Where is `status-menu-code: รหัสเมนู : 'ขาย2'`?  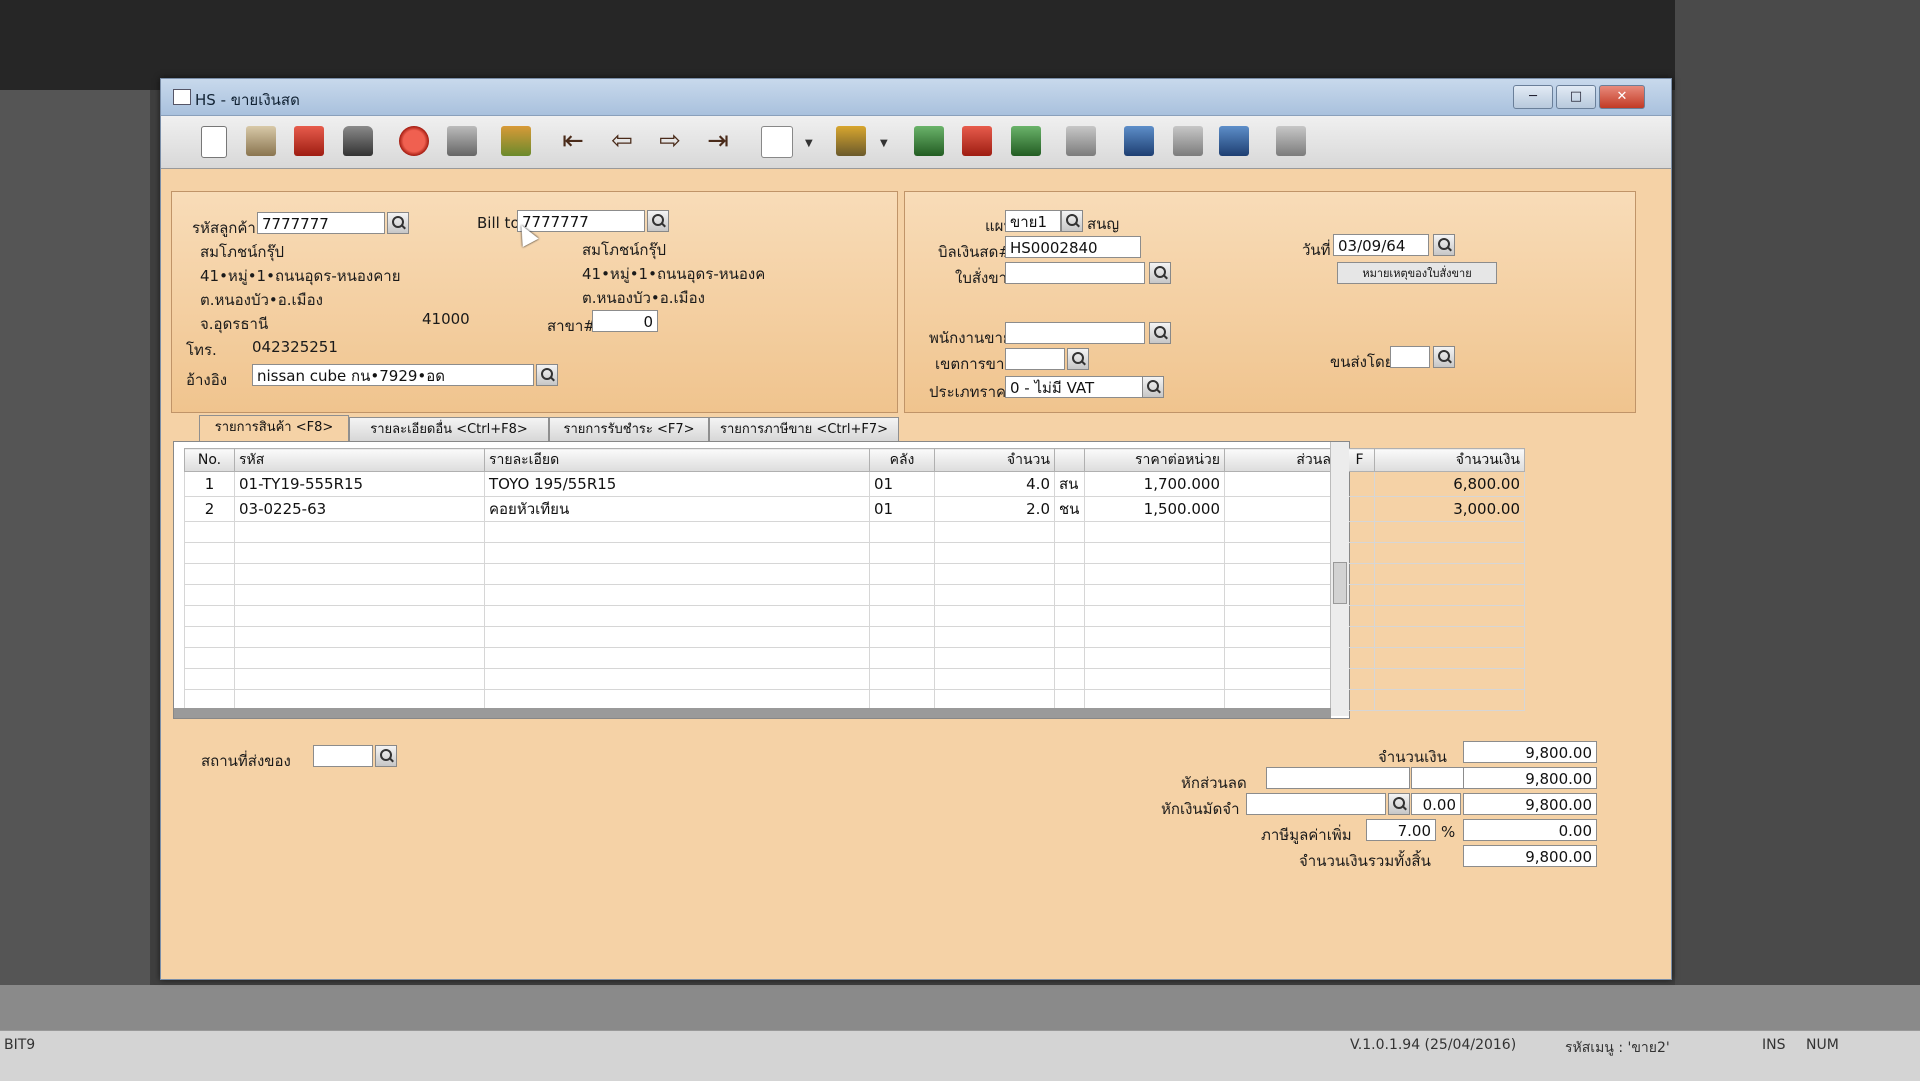
status-menu-code: รหัสเมนู : 'ขาย2' is located at coordinates (1617, 1048).